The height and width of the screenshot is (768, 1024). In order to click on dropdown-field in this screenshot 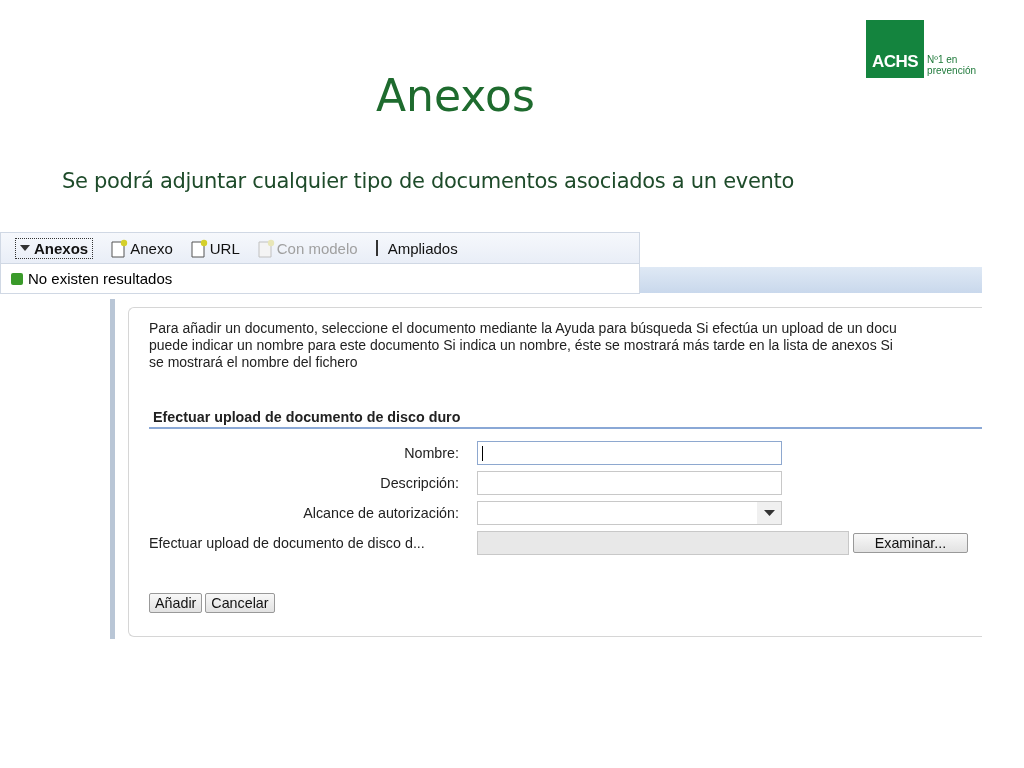, I will do `click(629, 513)`.